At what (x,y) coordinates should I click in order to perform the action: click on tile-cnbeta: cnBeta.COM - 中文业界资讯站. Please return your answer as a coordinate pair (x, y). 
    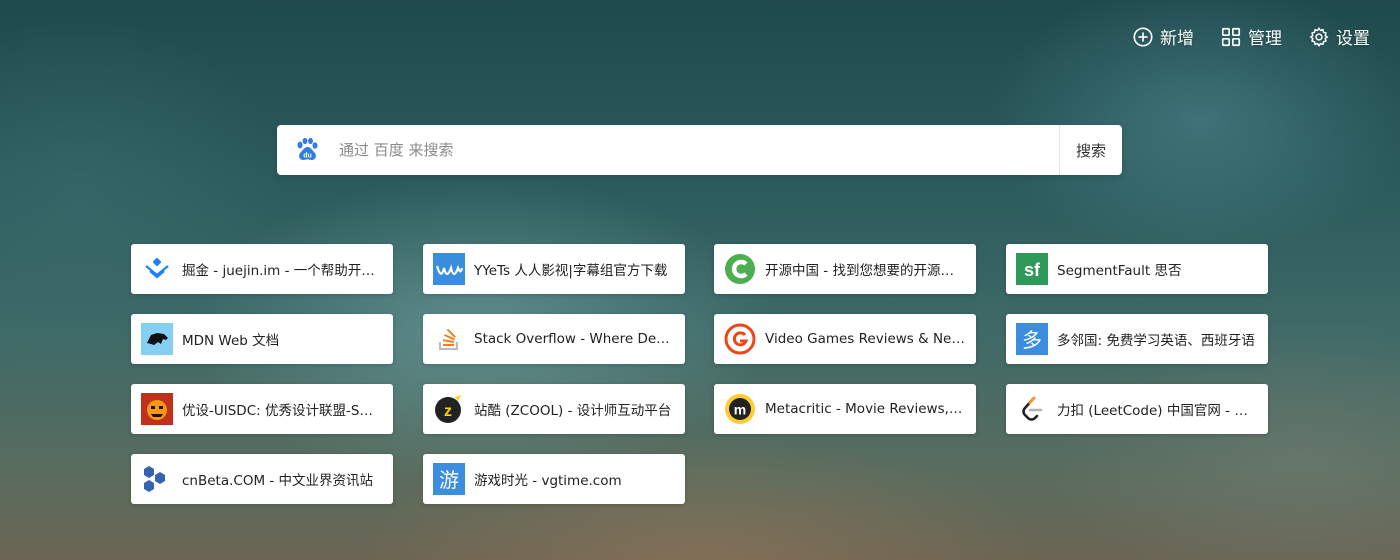
    Looking at the image, I should click on (262, 479).